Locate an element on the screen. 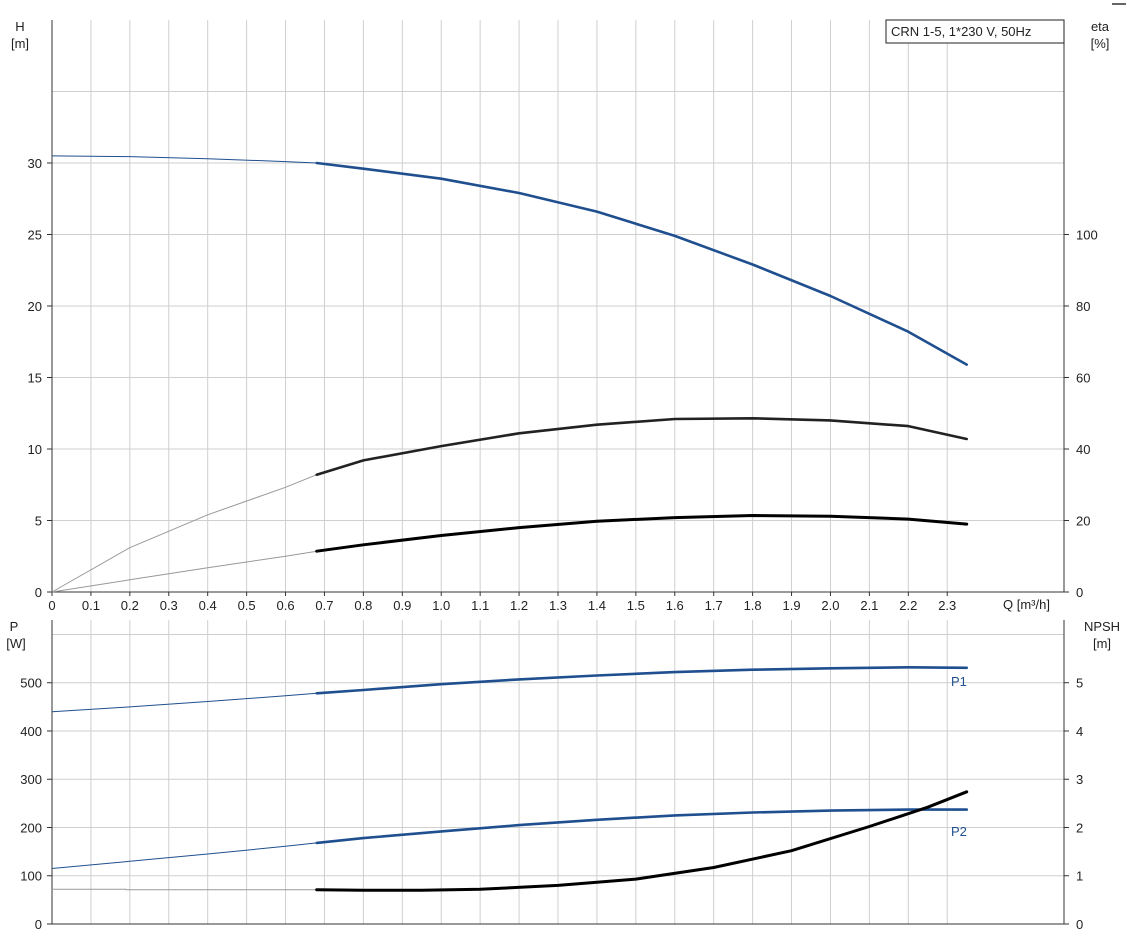 The image size is (1134, 942). top-x-tick-label: 2.0 is located at coordinates (830, 605).